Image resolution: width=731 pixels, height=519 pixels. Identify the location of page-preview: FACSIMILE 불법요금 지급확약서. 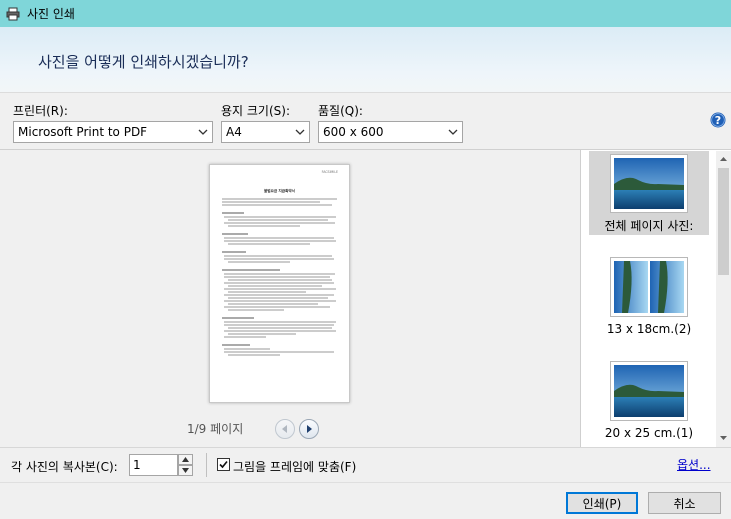
(279, 283).